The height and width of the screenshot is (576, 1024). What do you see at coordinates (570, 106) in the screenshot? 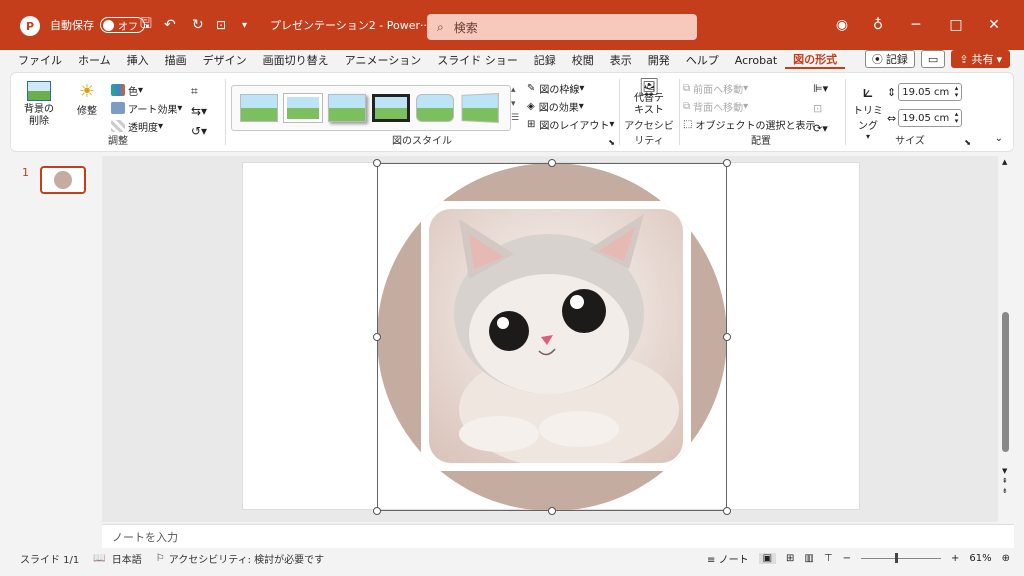
I see `picture-effects-button: ◈ 図の効果 ▾` at bounding box center [570, 106].